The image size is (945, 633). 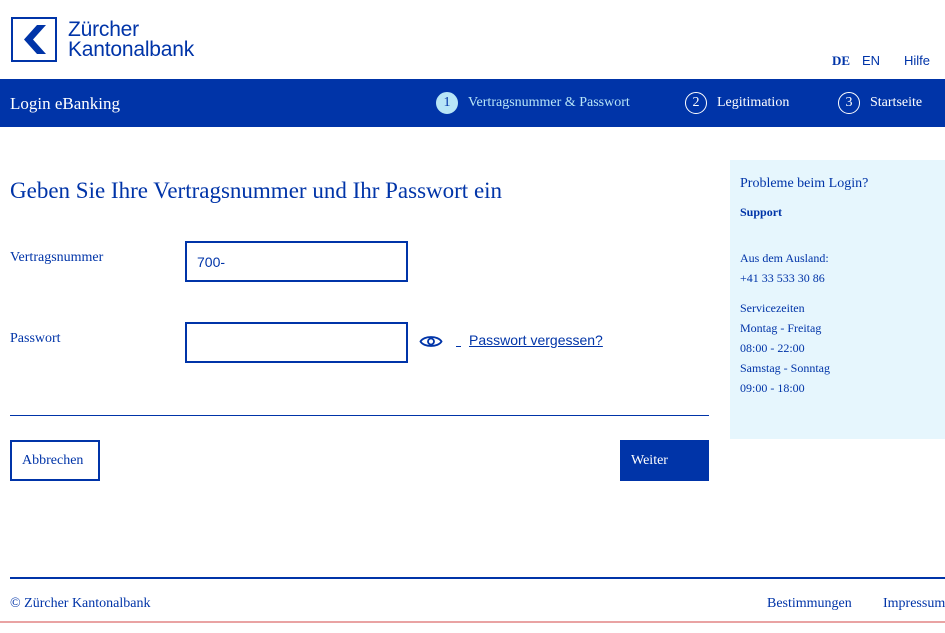 I want to click on footer-divider, so click(x=477, y=578).